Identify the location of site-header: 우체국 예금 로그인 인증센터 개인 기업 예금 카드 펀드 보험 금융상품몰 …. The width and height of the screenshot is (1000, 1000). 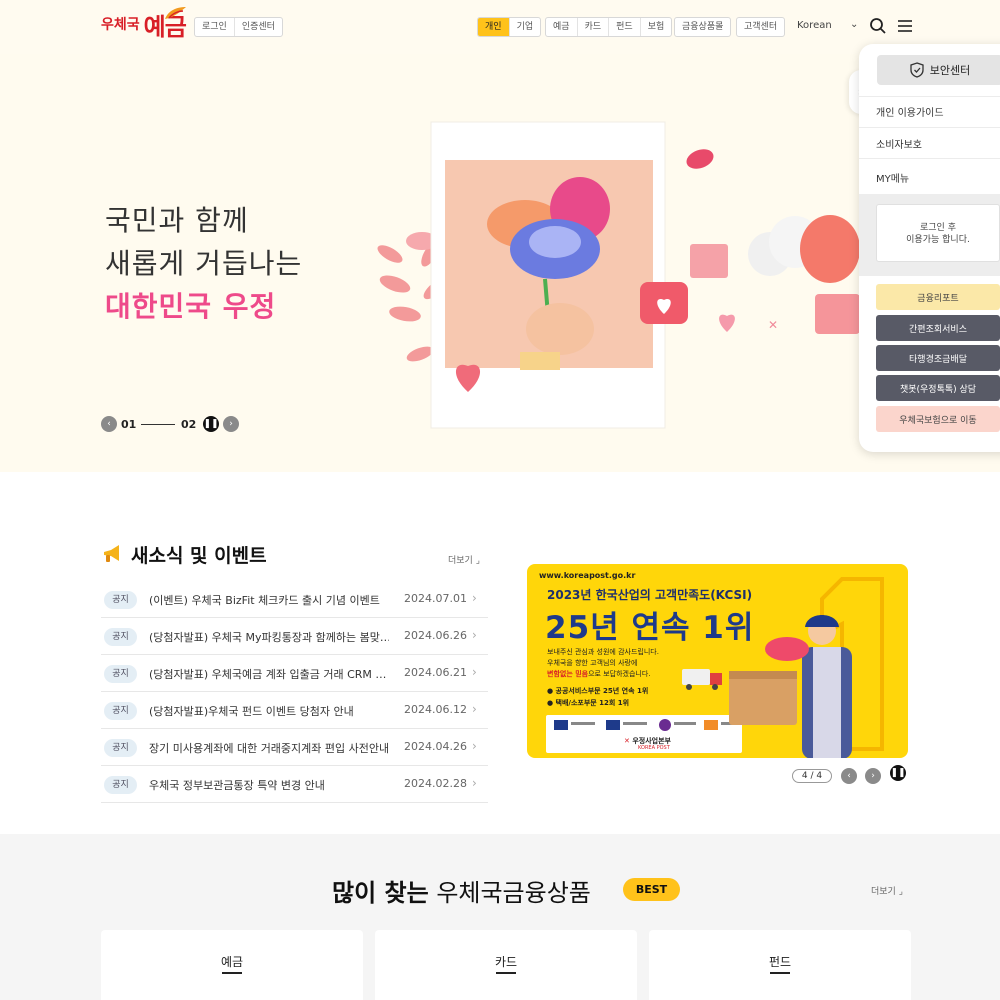
(500, 27).